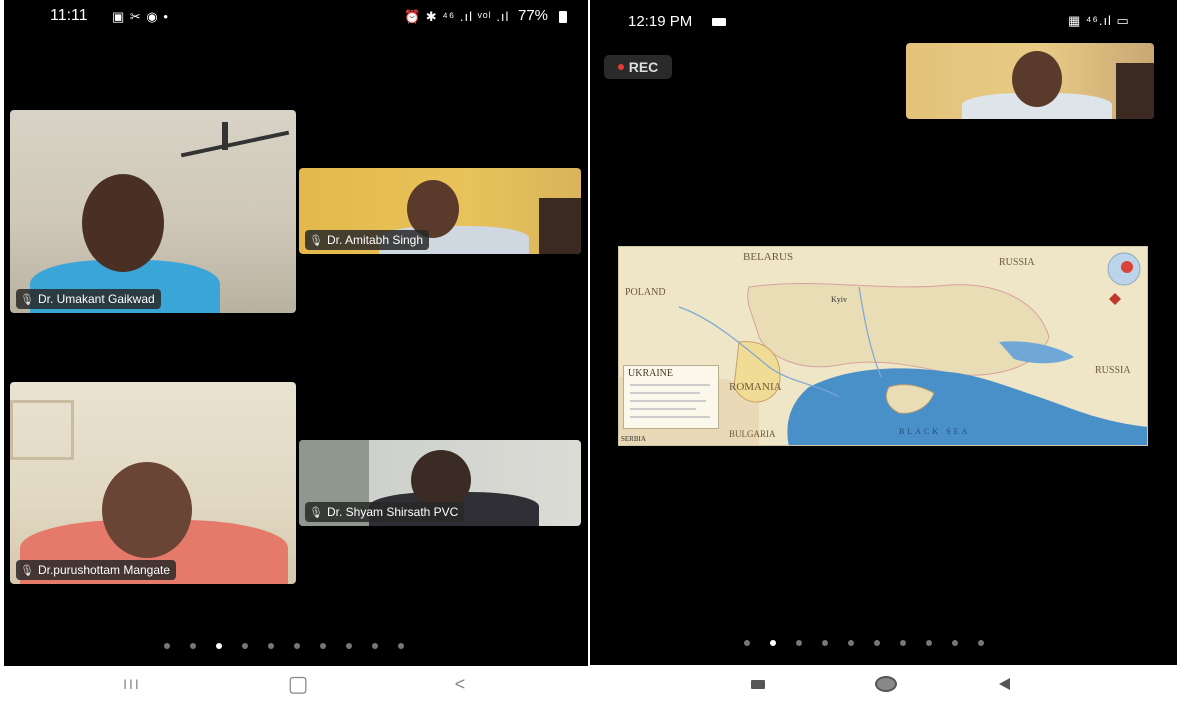  Describe the element at coordinates (235, 144) in the screenshot. I see `ceiling-fan-blade` at that location.